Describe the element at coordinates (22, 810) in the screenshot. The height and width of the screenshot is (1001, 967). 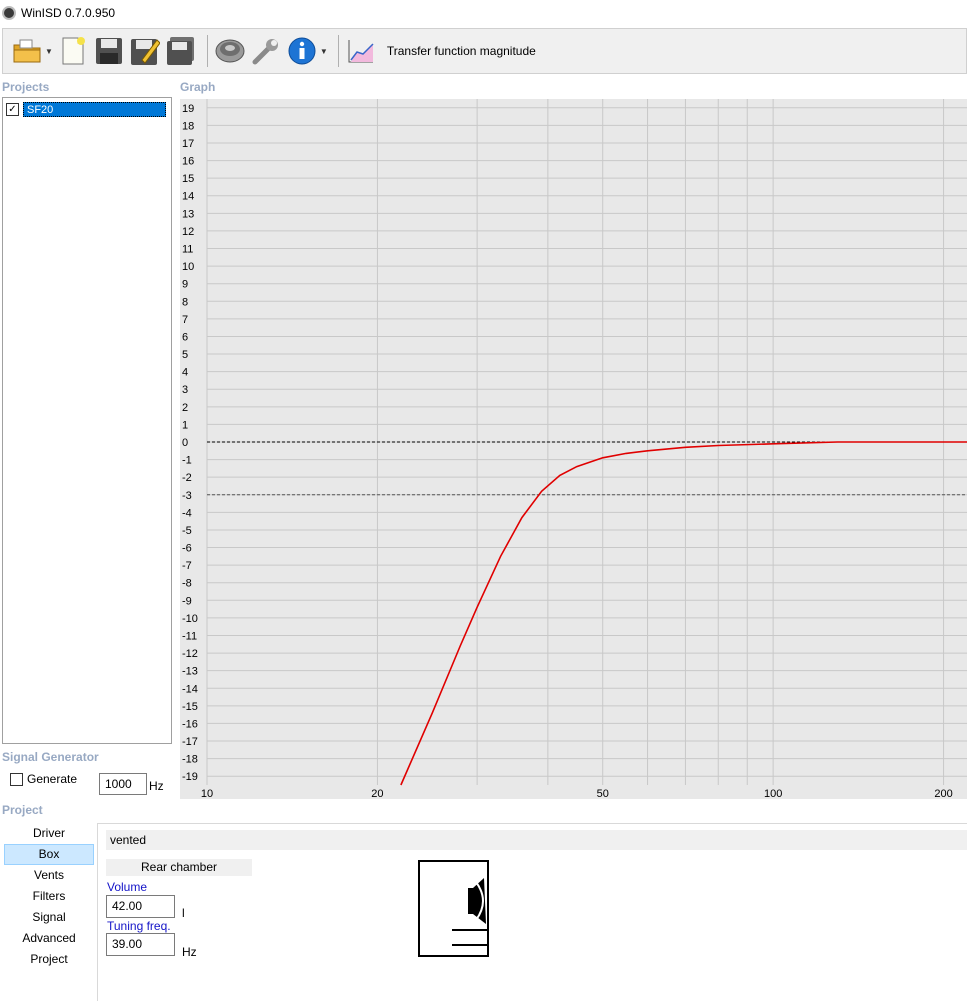
I see `project-section-label: Project` at that location.